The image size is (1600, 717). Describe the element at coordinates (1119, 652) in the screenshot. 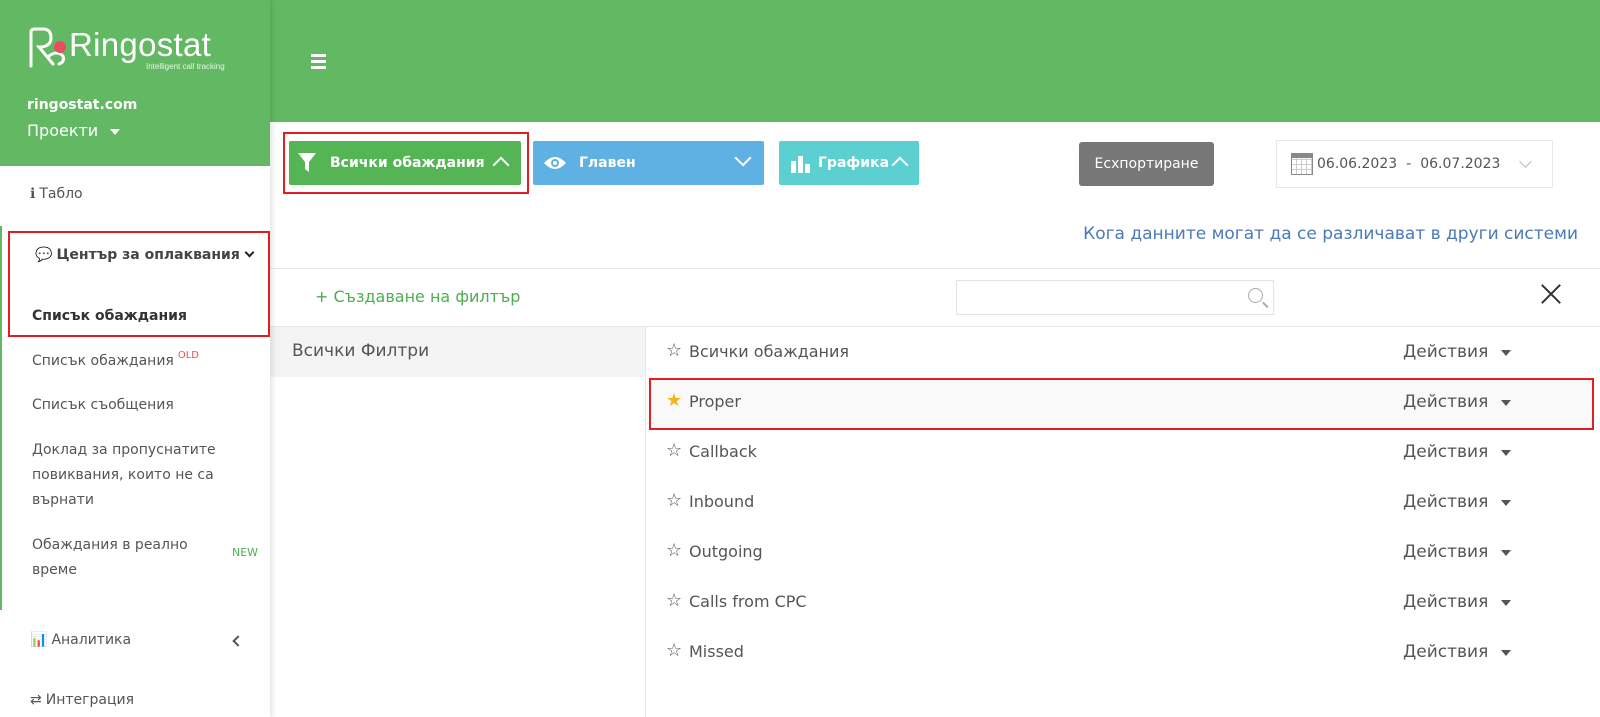

I see `filter-row: ☆ Missed Действия` at that location.